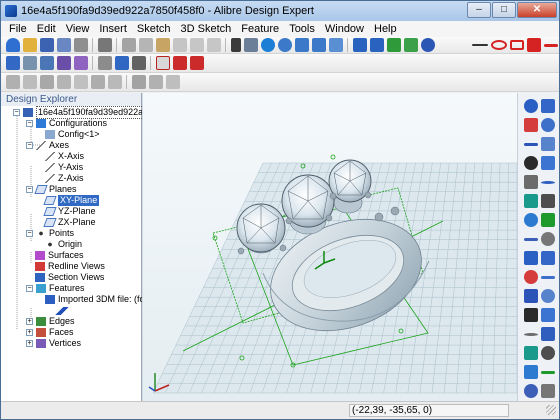 The width and height of the screenshot is (560, 420). What do you see at coordinates (53, 343) in the screenshot?
I see `tree-item-vertices: + Vertices` at bounding box center [53, 343].